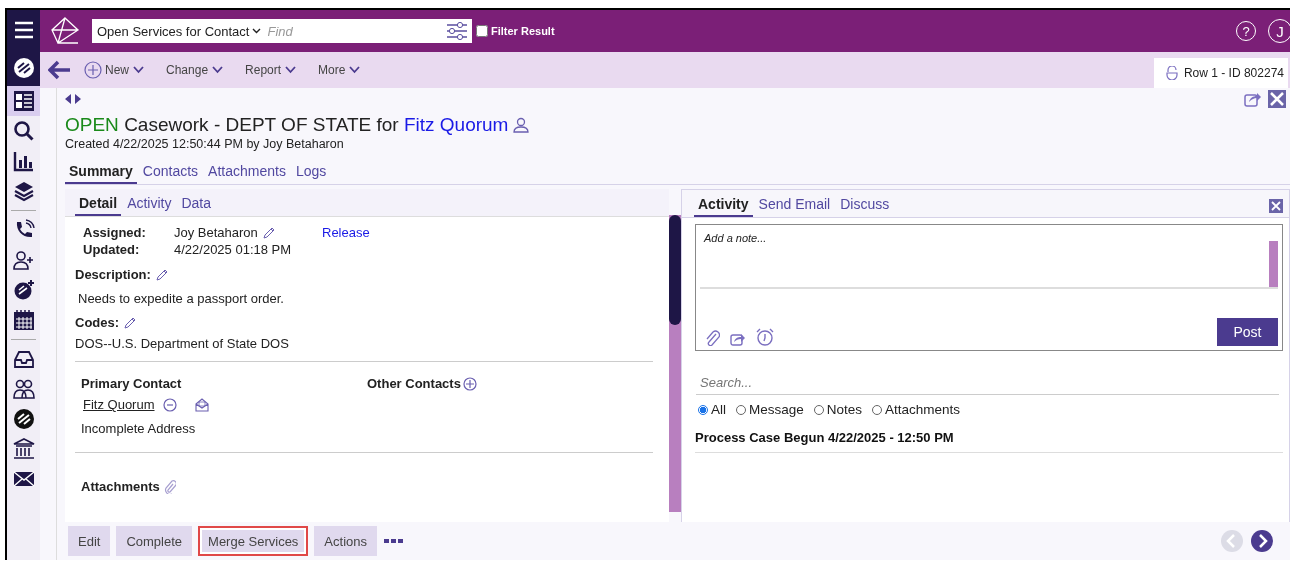  What do you see at coordinates (271, 70) in the screenshot?
I see `toolbar-menu: Report` at bounding box center [271, 70].